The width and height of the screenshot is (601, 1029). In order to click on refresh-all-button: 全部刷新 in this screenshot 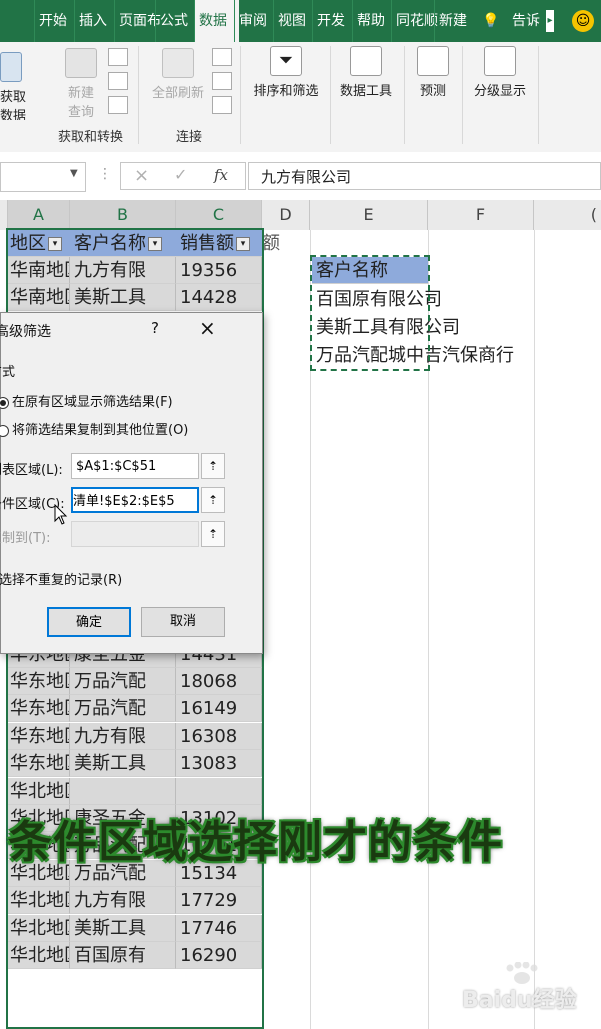, I will do `click(178, 74)`.